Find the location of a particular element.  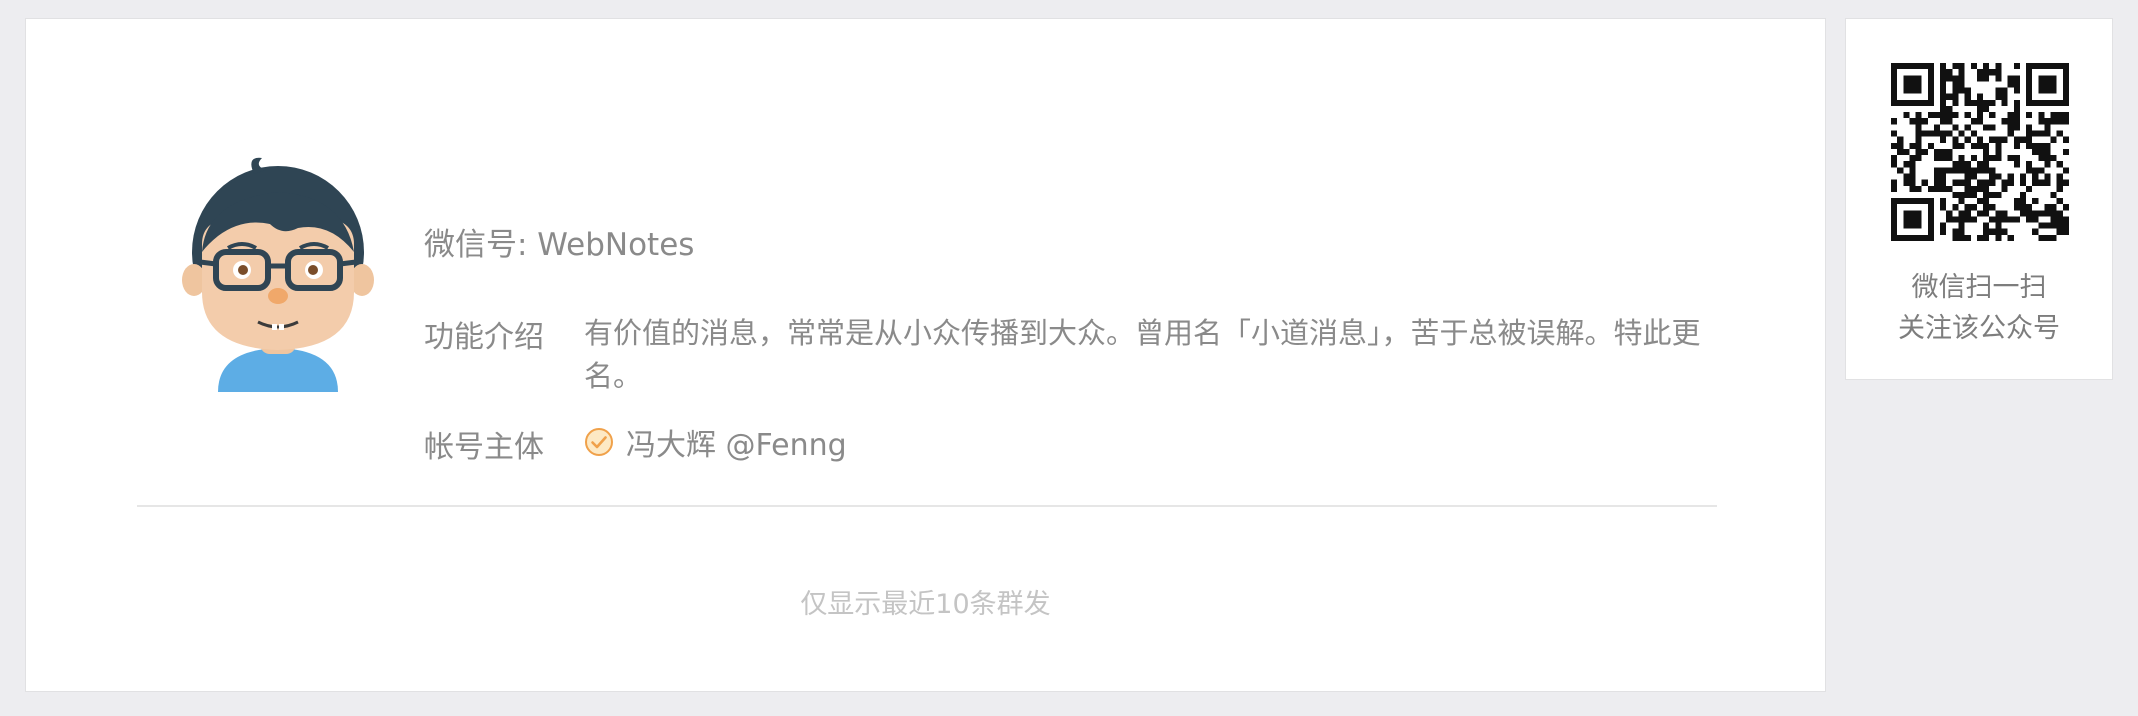

qr-caption-line2: 关注该公众号 is located at coordinates (1979, 328).